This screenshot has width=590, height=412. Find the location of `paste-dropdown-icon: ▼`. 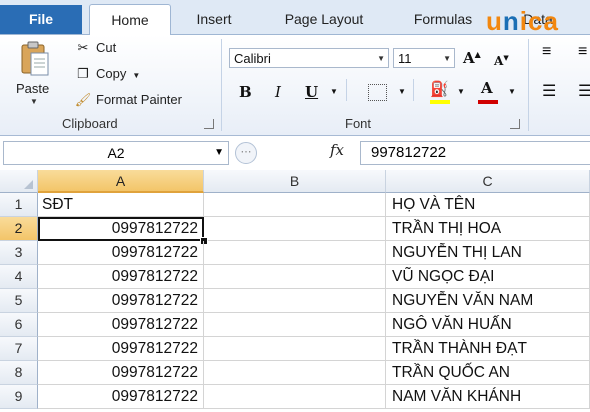

paste-dropdown-icon: ▼ is located at coordinates (34, 101).